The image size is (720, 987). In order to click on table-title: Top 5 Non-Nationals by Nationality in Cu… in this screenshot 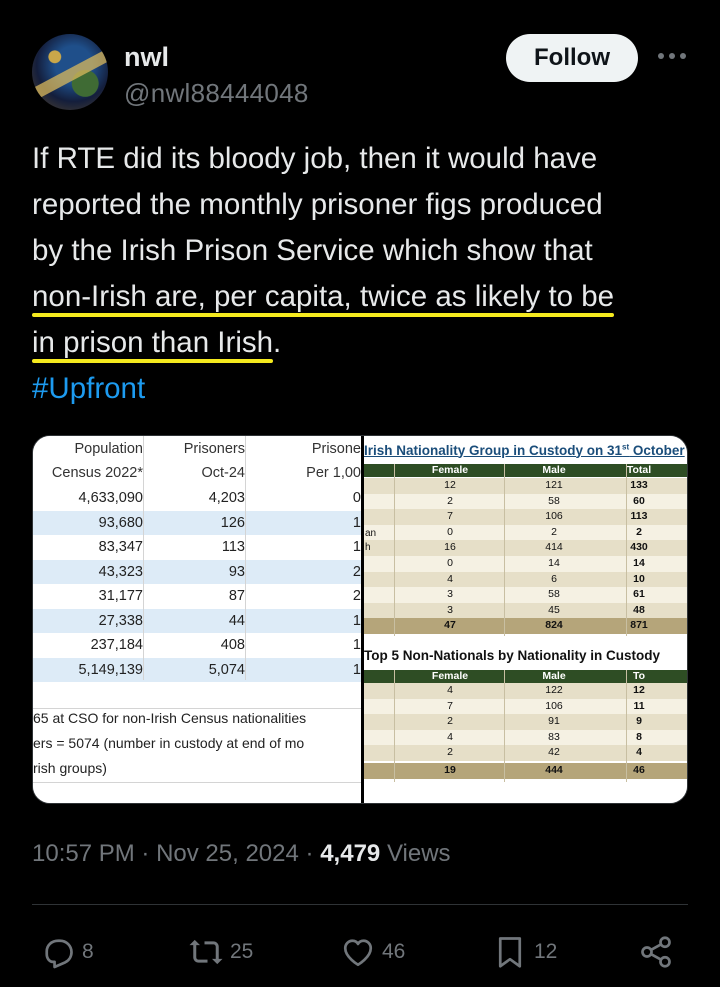, I will do `click(512, 655)`.